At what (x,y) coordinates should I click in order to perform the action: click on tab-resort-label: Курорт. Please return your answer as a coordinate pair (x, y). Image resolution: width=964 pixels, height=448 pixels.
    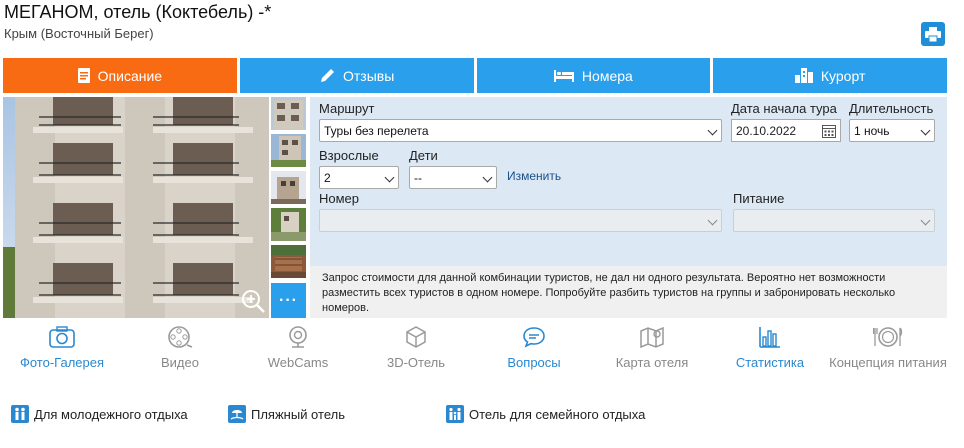
    Looking at the image, I should click on (843, 75).